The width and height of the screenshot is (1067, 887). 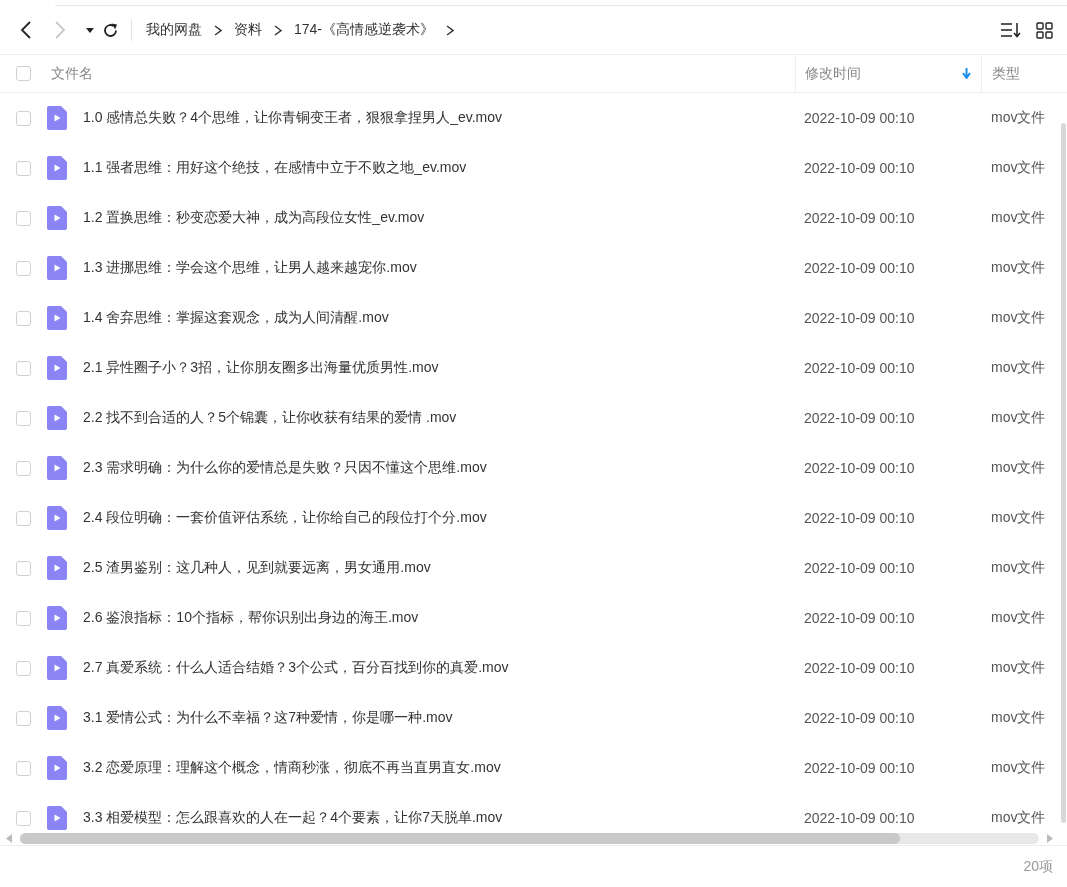 I want to click on file-name: 2.1 异性圈子小？3招，让你朋友圈多出海量优质男性.mov, so click(x=261, y=368).